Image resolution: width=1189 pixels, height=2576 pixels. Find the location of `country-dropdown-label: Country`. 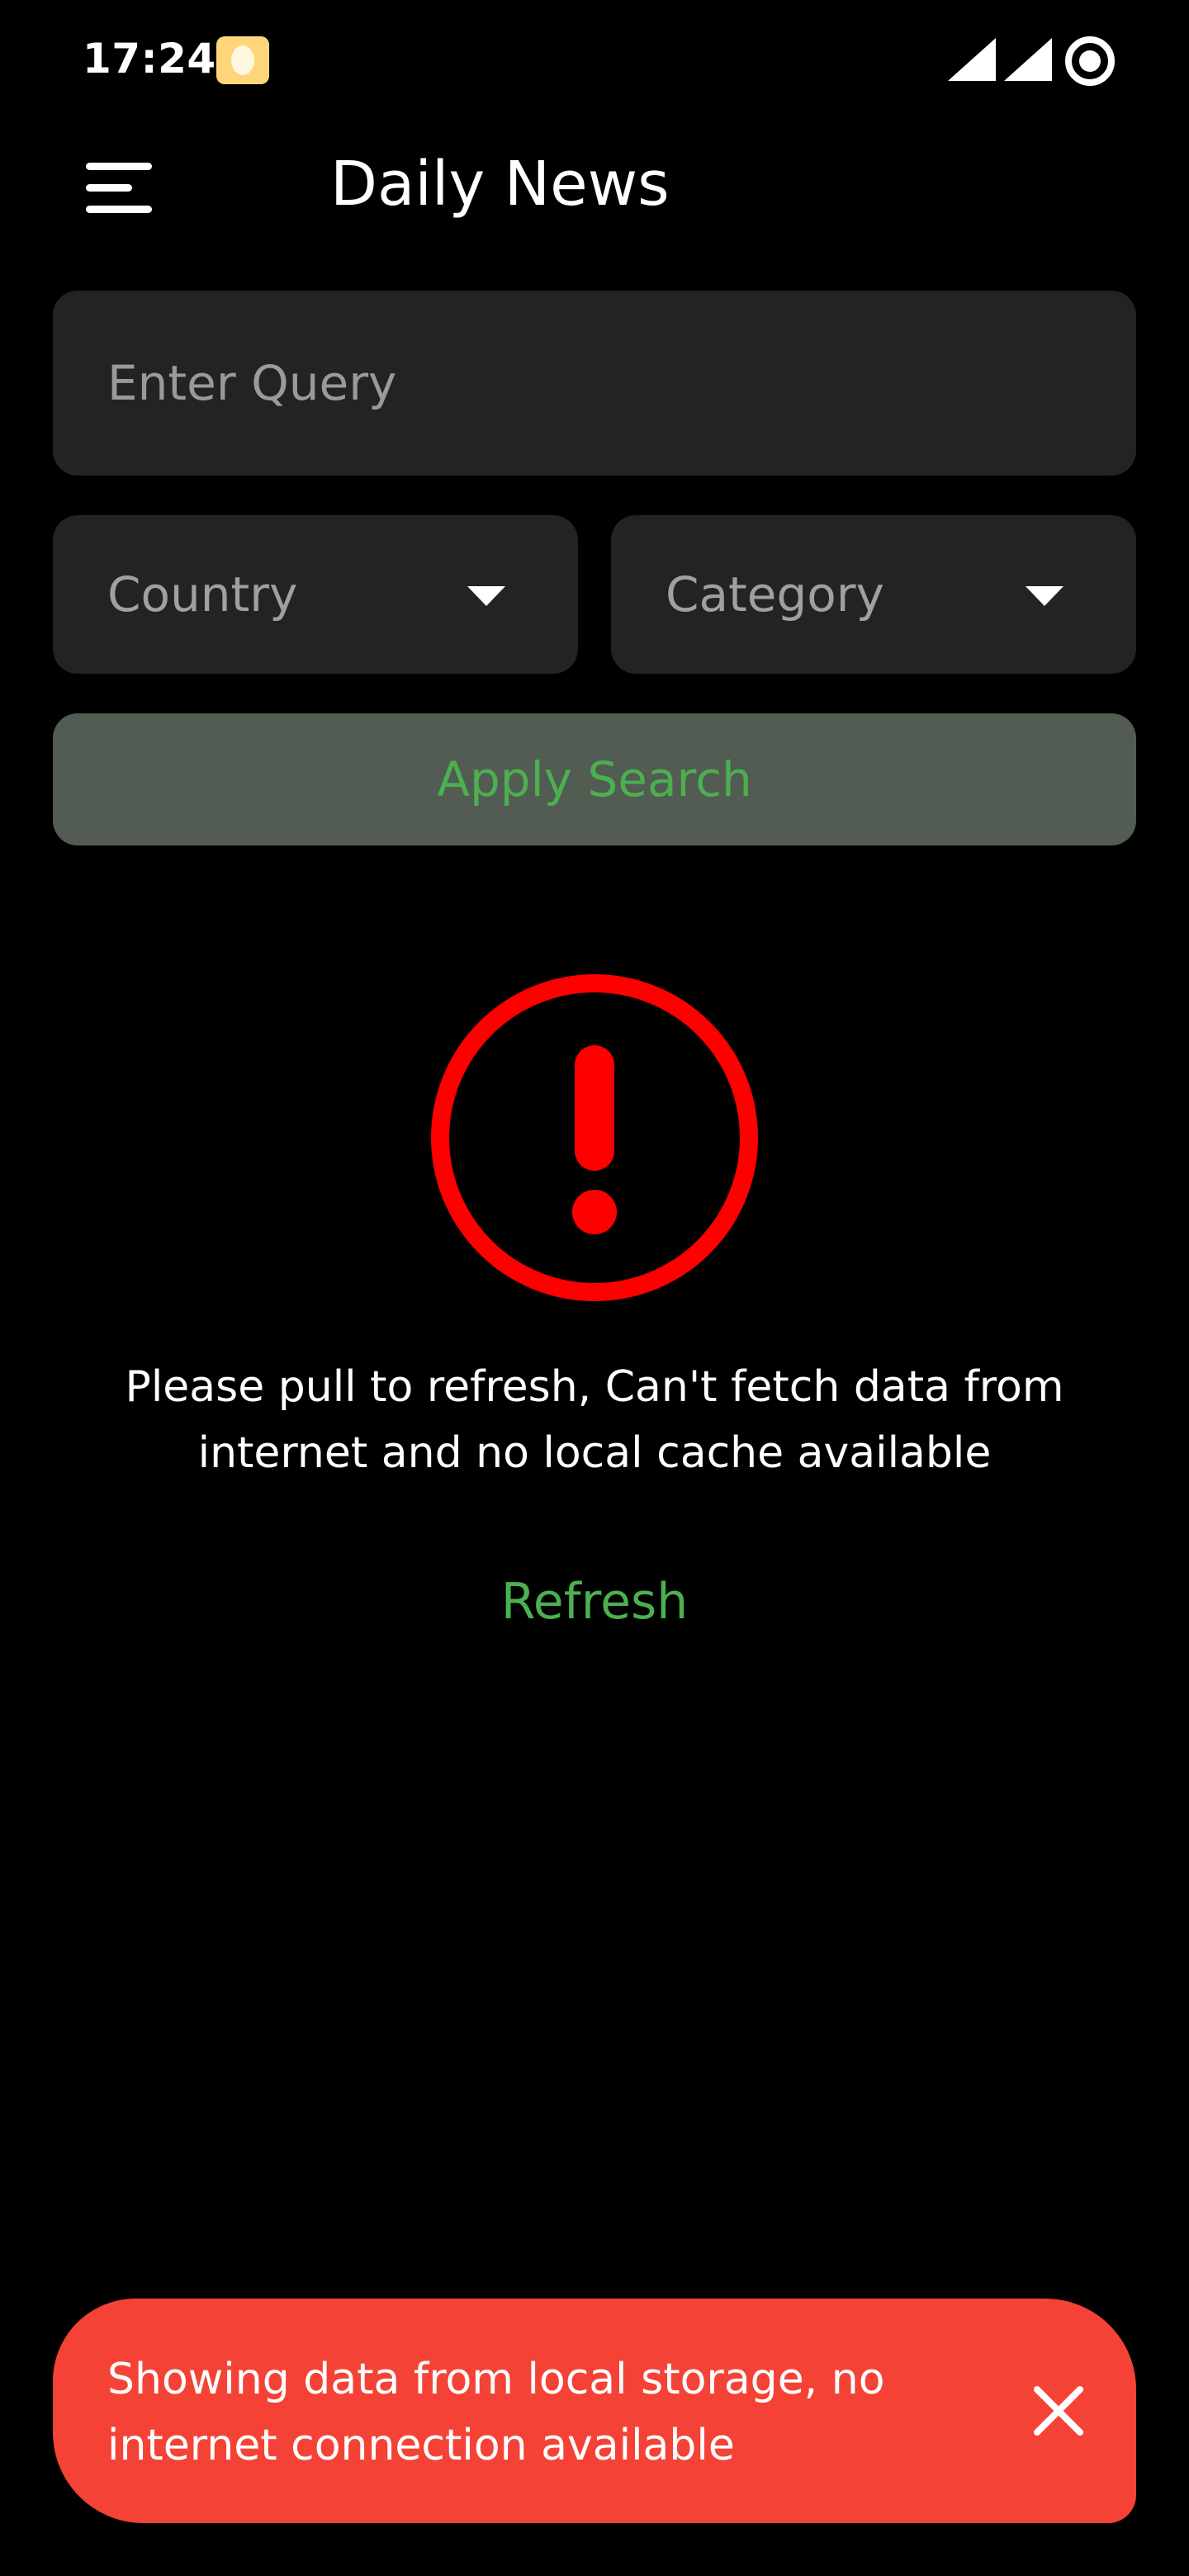

country-dropdown-label: Country is located at coordinates (202, 594).